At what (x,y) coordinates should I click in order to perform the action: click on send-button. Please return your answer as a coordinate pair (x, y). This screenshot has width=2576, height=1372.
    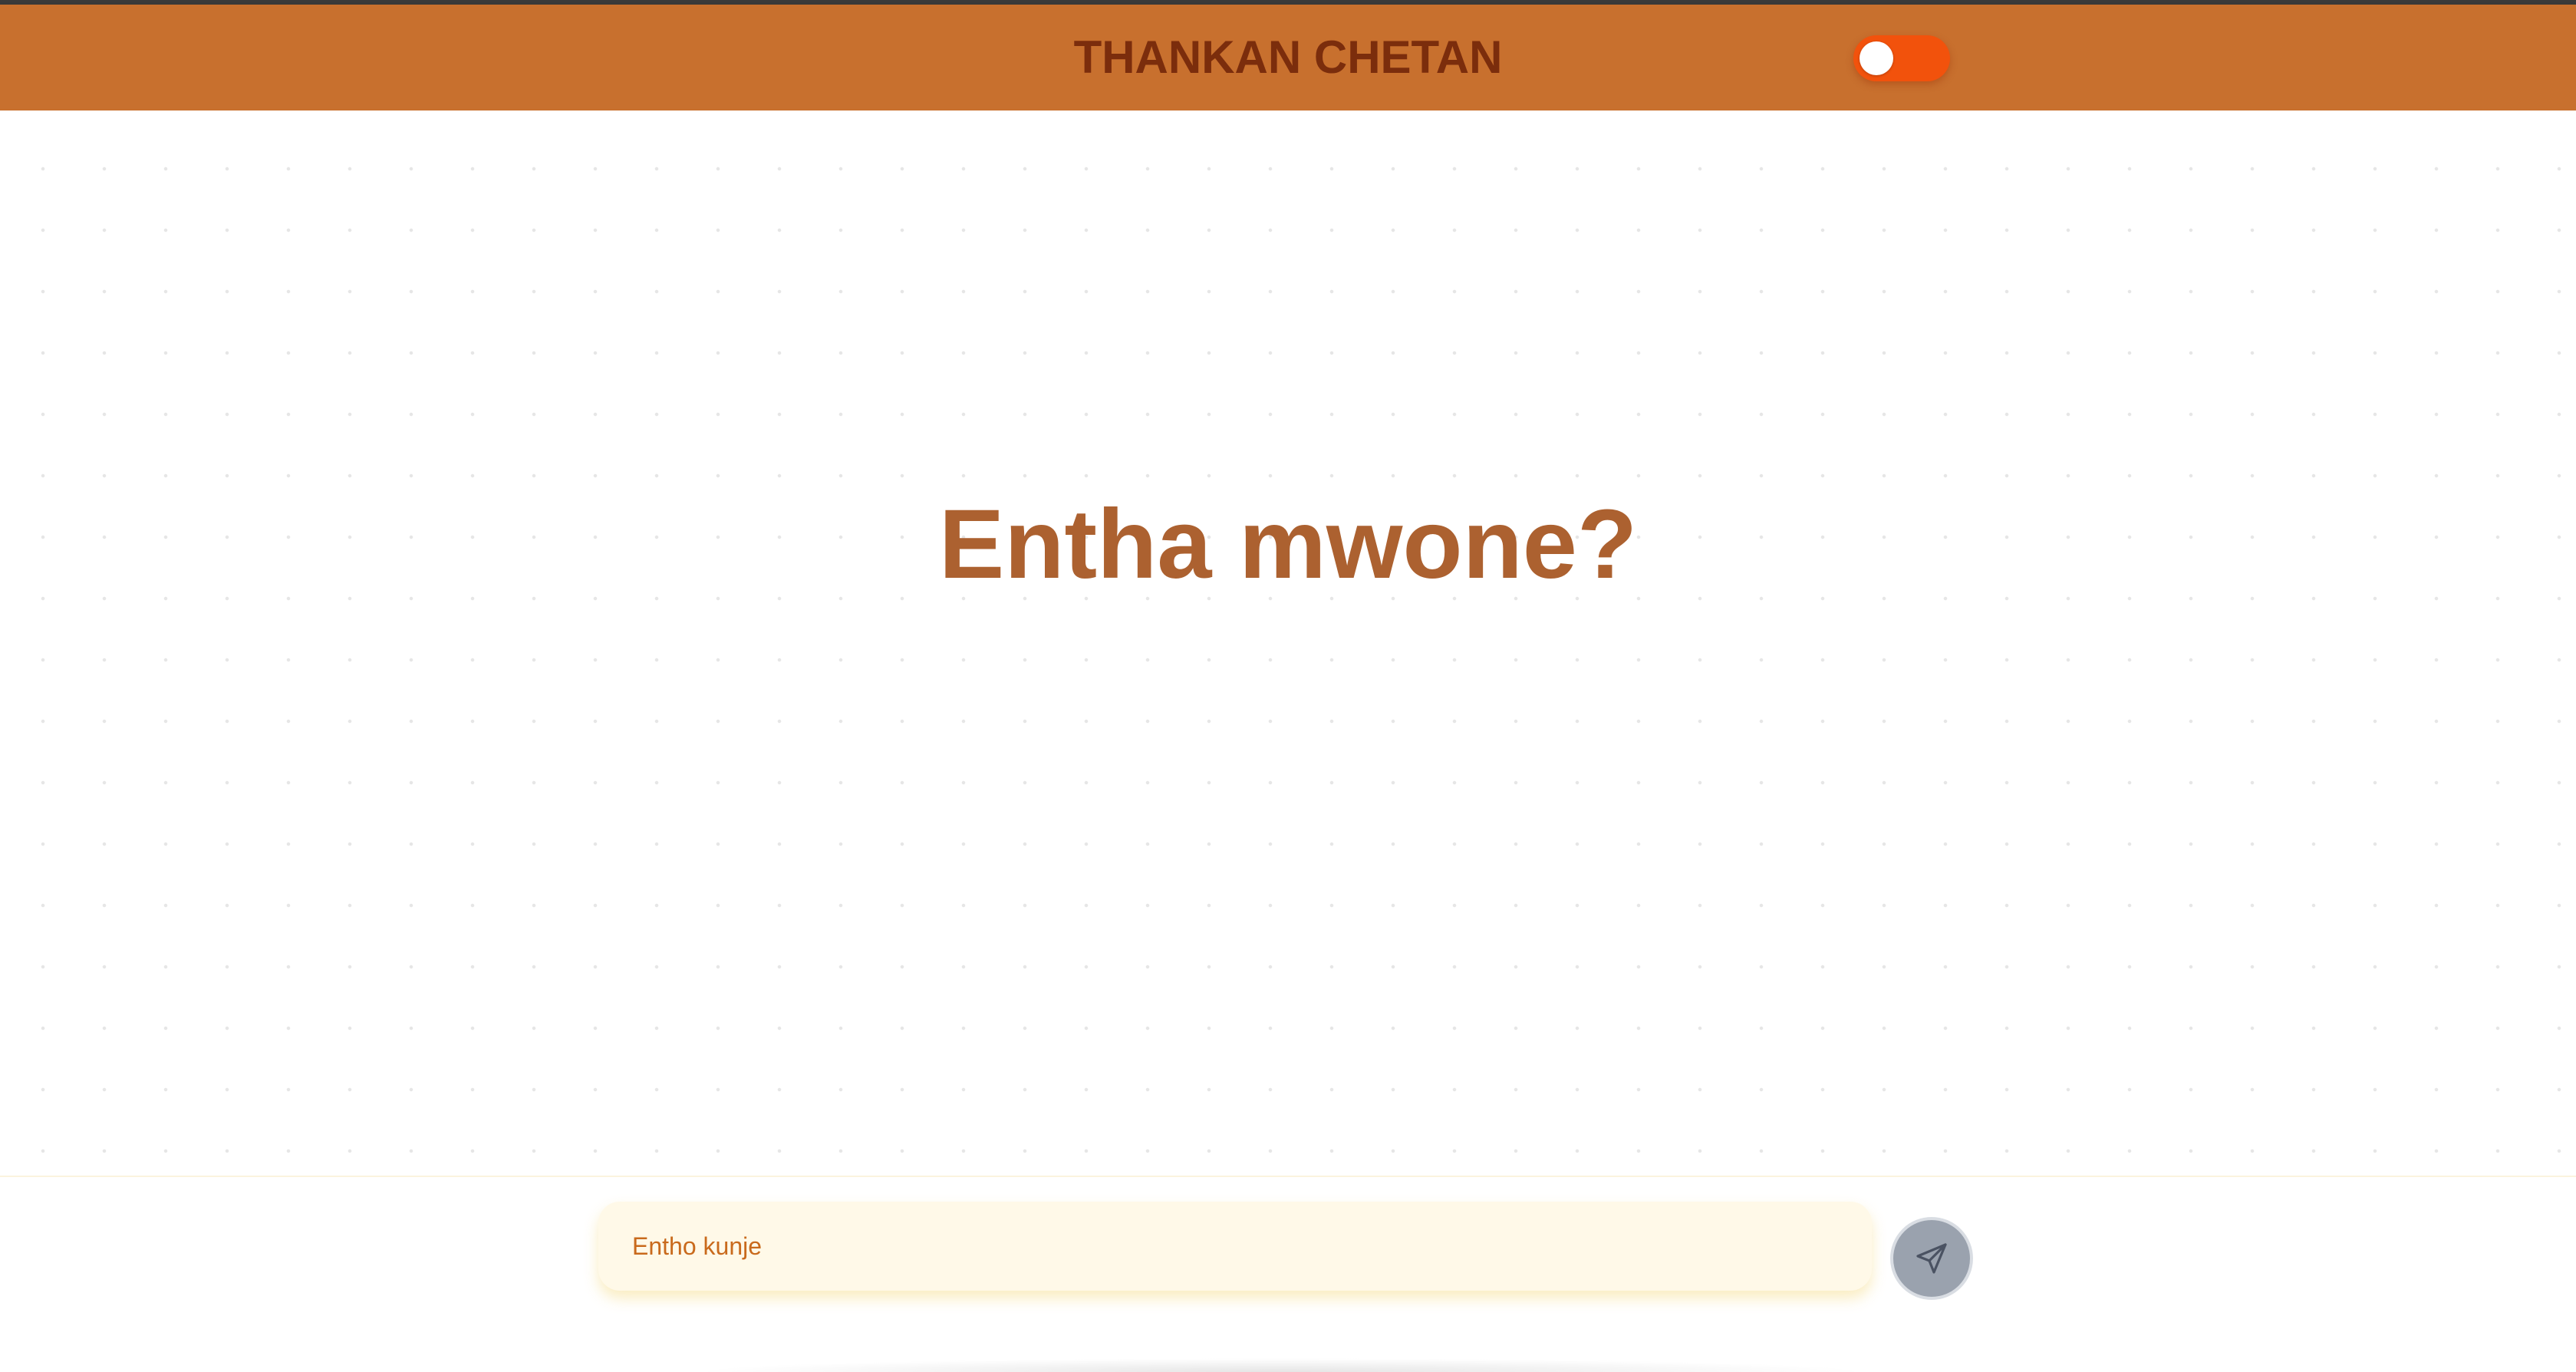
    Looking at the image, I should click on (1931, 1258).